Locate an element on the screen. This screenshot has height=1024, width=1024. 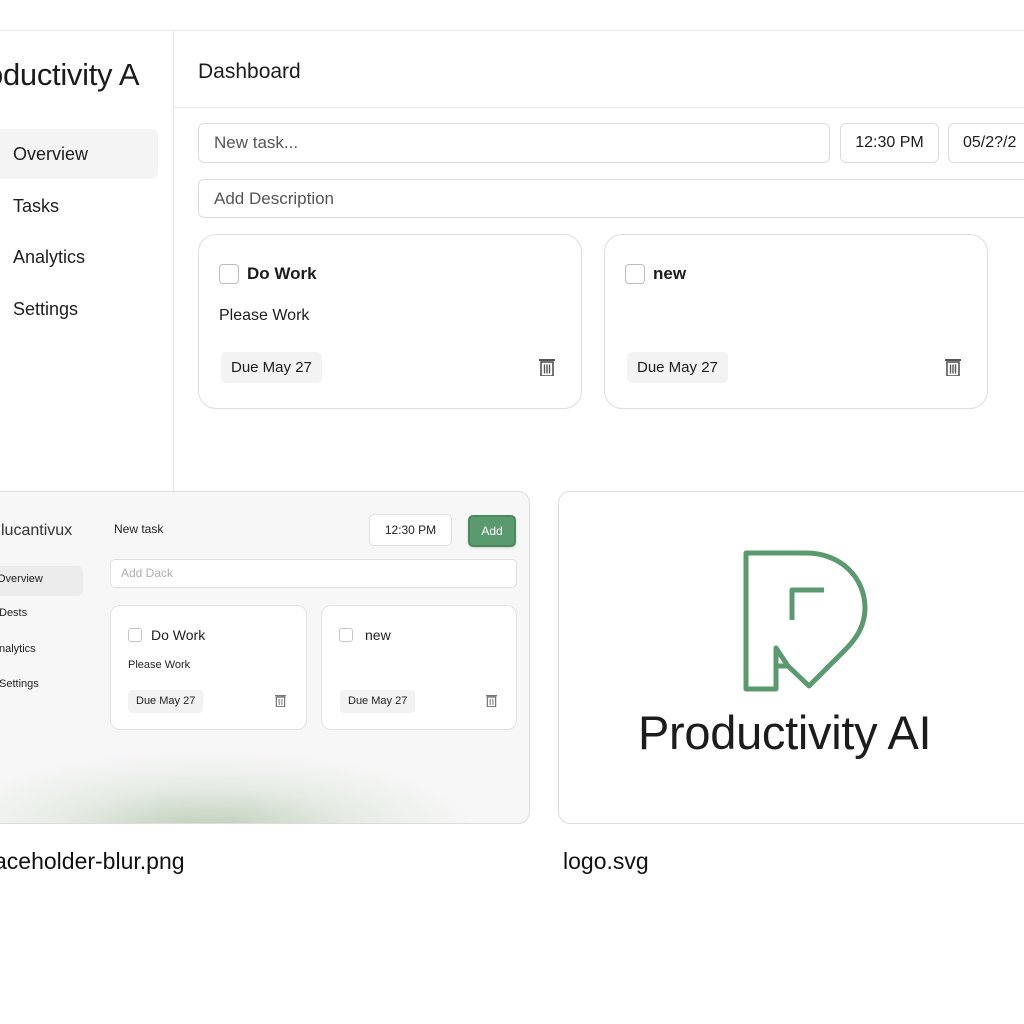
preview-task-title: Do Work is located at coordinates (178, 635).